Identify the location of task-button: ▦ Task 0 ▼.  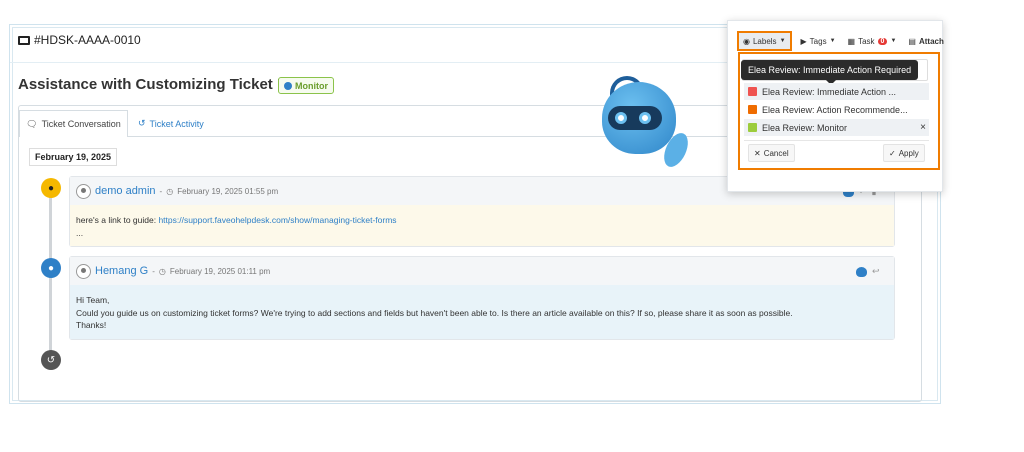
(872, 41).